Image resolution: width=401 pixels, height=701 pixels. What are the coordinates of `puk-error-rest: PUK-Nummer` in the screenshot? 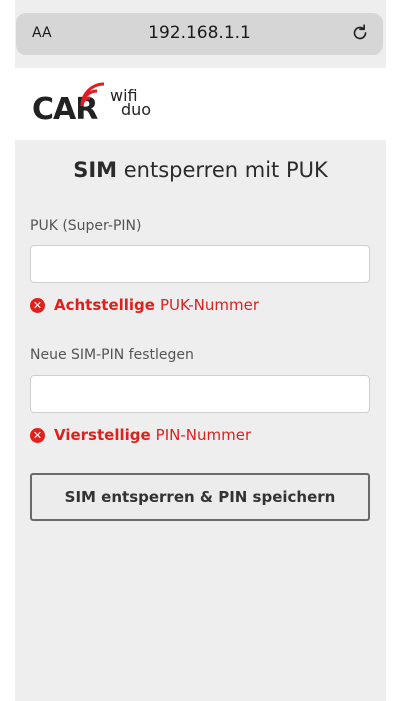 It's located at (209, 305).